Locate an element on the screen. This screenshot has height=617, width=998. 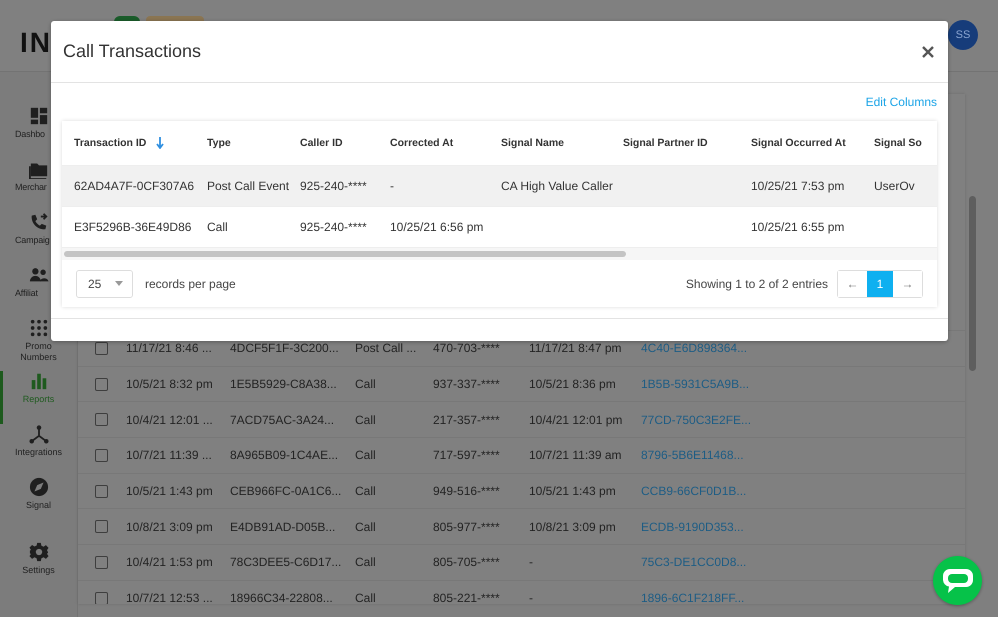
table-cell-text: 10/4/21 12:01 pm is located at coordinates (576, 419).